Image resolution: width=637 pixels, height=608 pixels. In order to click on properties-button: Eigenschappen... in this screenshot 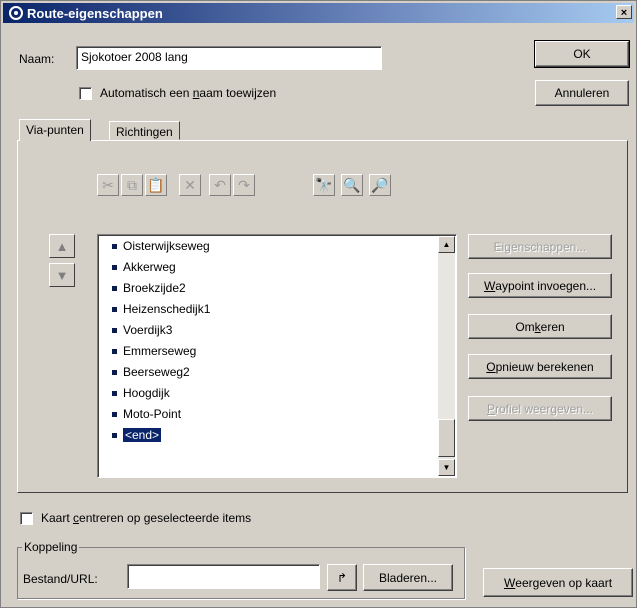, I will do `click(540, 246)`.